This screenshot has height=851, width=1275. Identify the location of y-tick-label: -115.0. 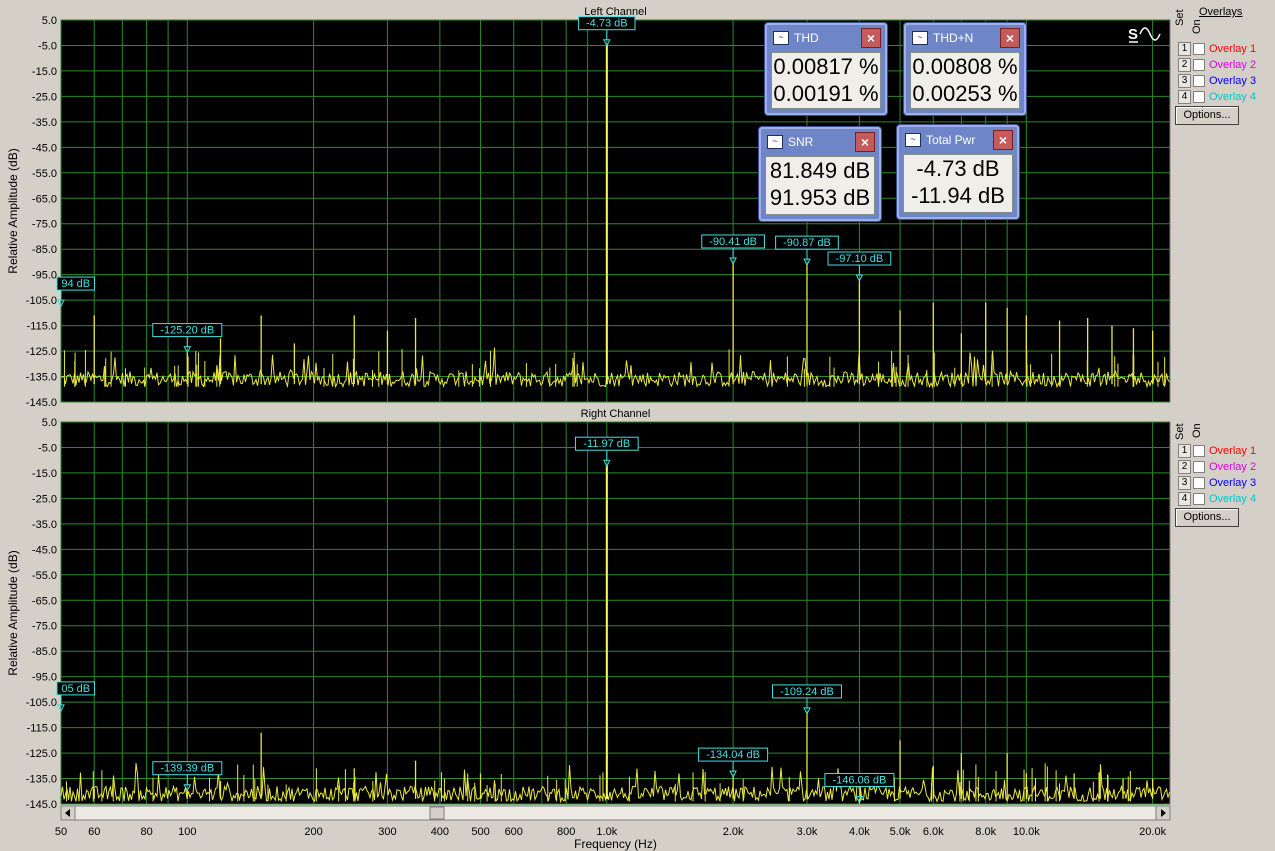
(42, 729).